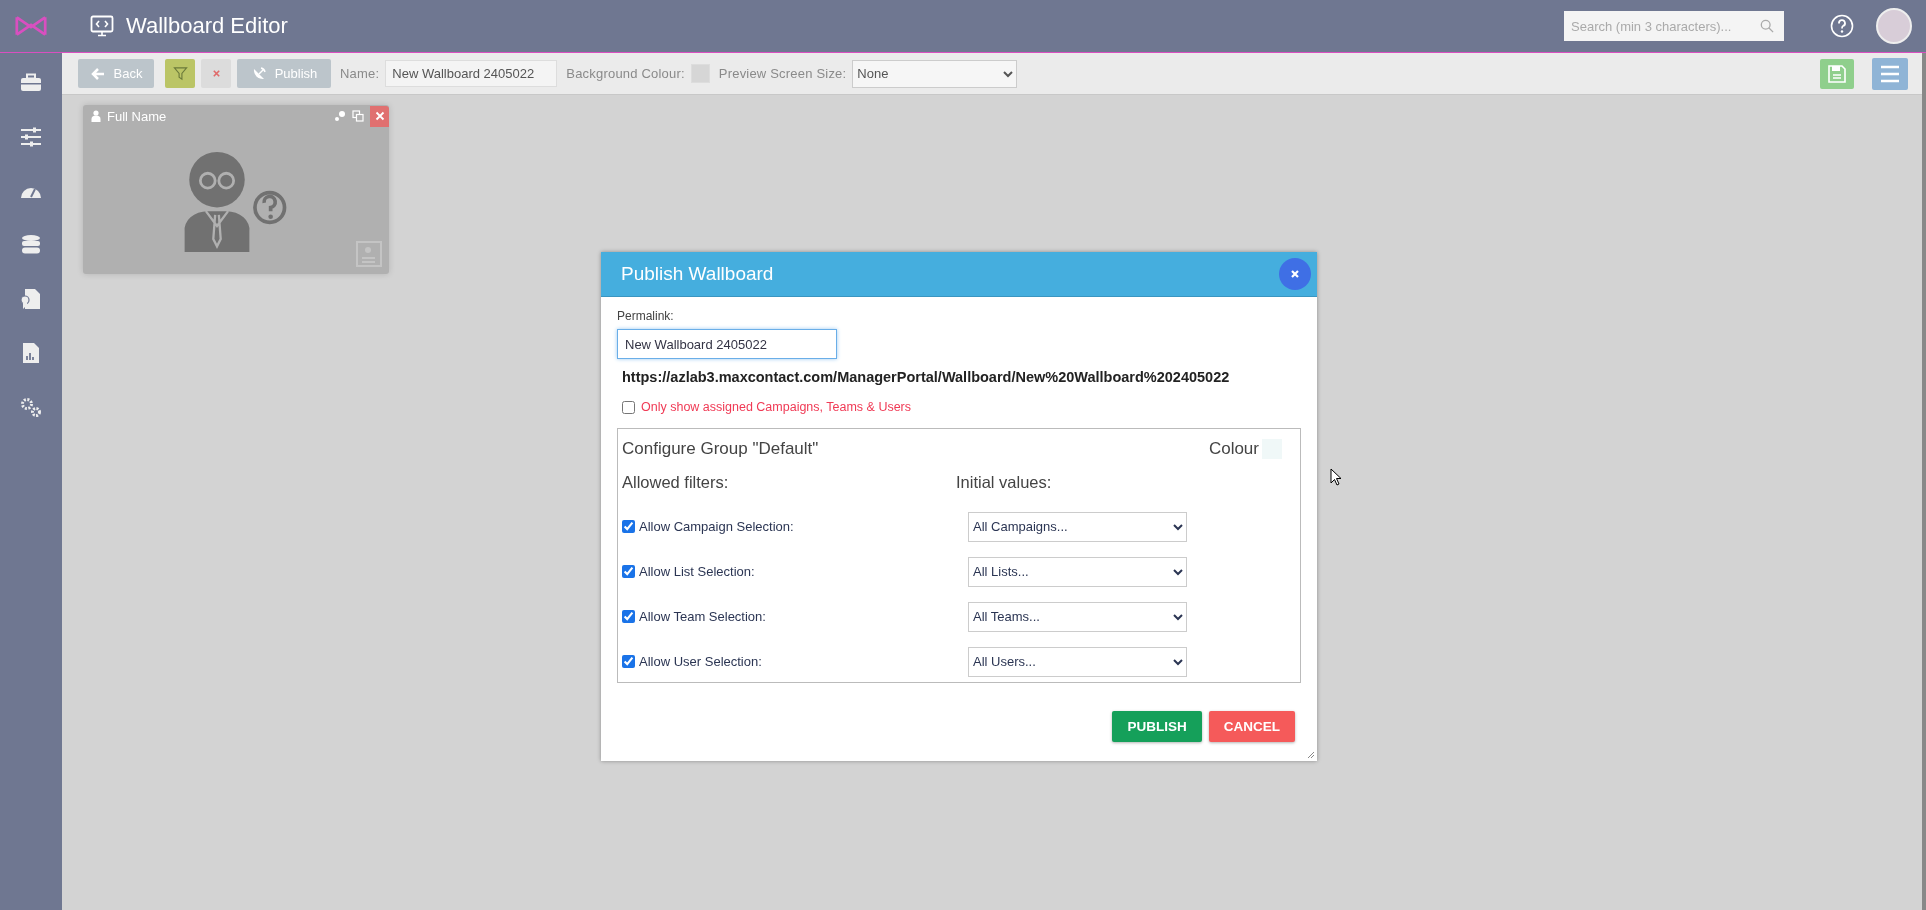  Describe the element at coordinates (1233, 449) in the screenshot. I see `colour-label: Colour` at that location.